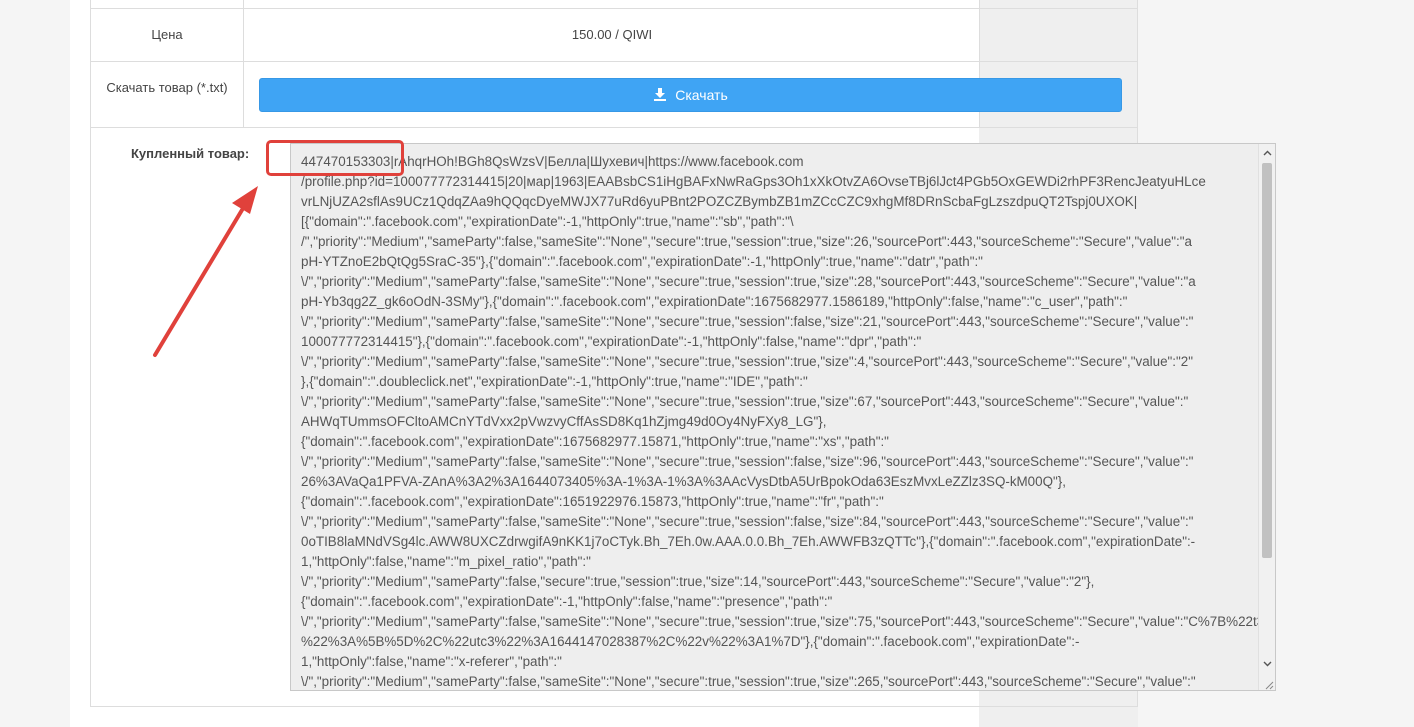 The height and width of the screenshot is (727, 1414). What do you see at coordinates (205, 271) in the screenshot?
I see `annotation-arrow-icon` at bounding box center [205, 271].